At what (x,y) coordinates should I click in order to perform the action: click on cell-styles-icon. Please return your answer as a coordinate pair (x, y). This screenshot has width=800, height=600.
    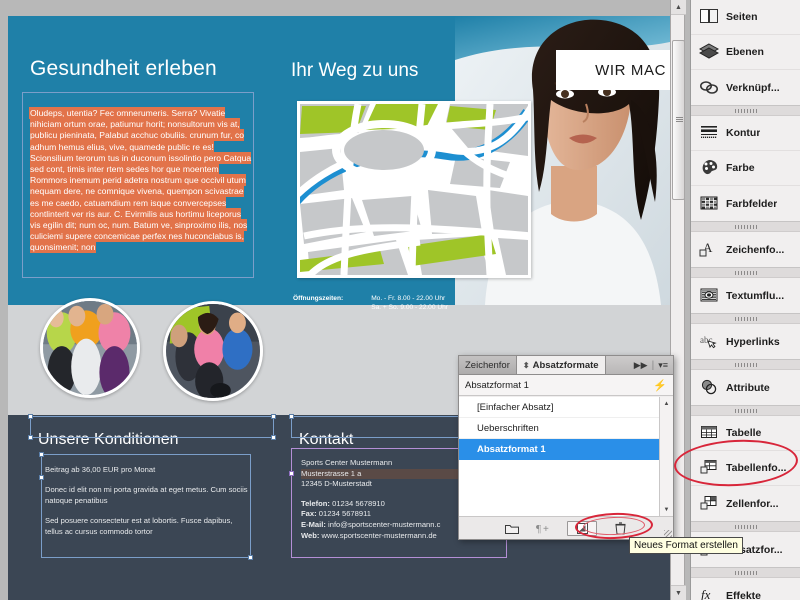
    Looking at the image, I should click on (709, 504).